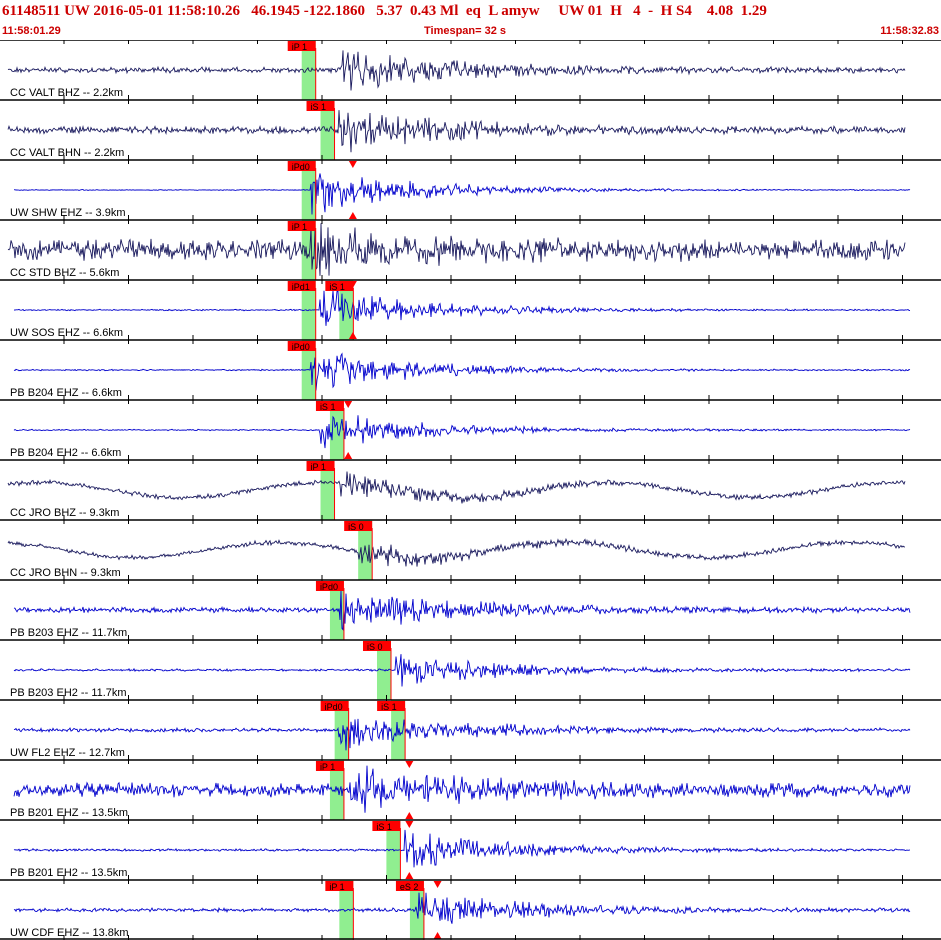 The image size is (941, 940). Describe the element at coordinates (68, 633) in the screenshot. I see `station-label: PB B203 EHZ -- 11.7km` at that location.